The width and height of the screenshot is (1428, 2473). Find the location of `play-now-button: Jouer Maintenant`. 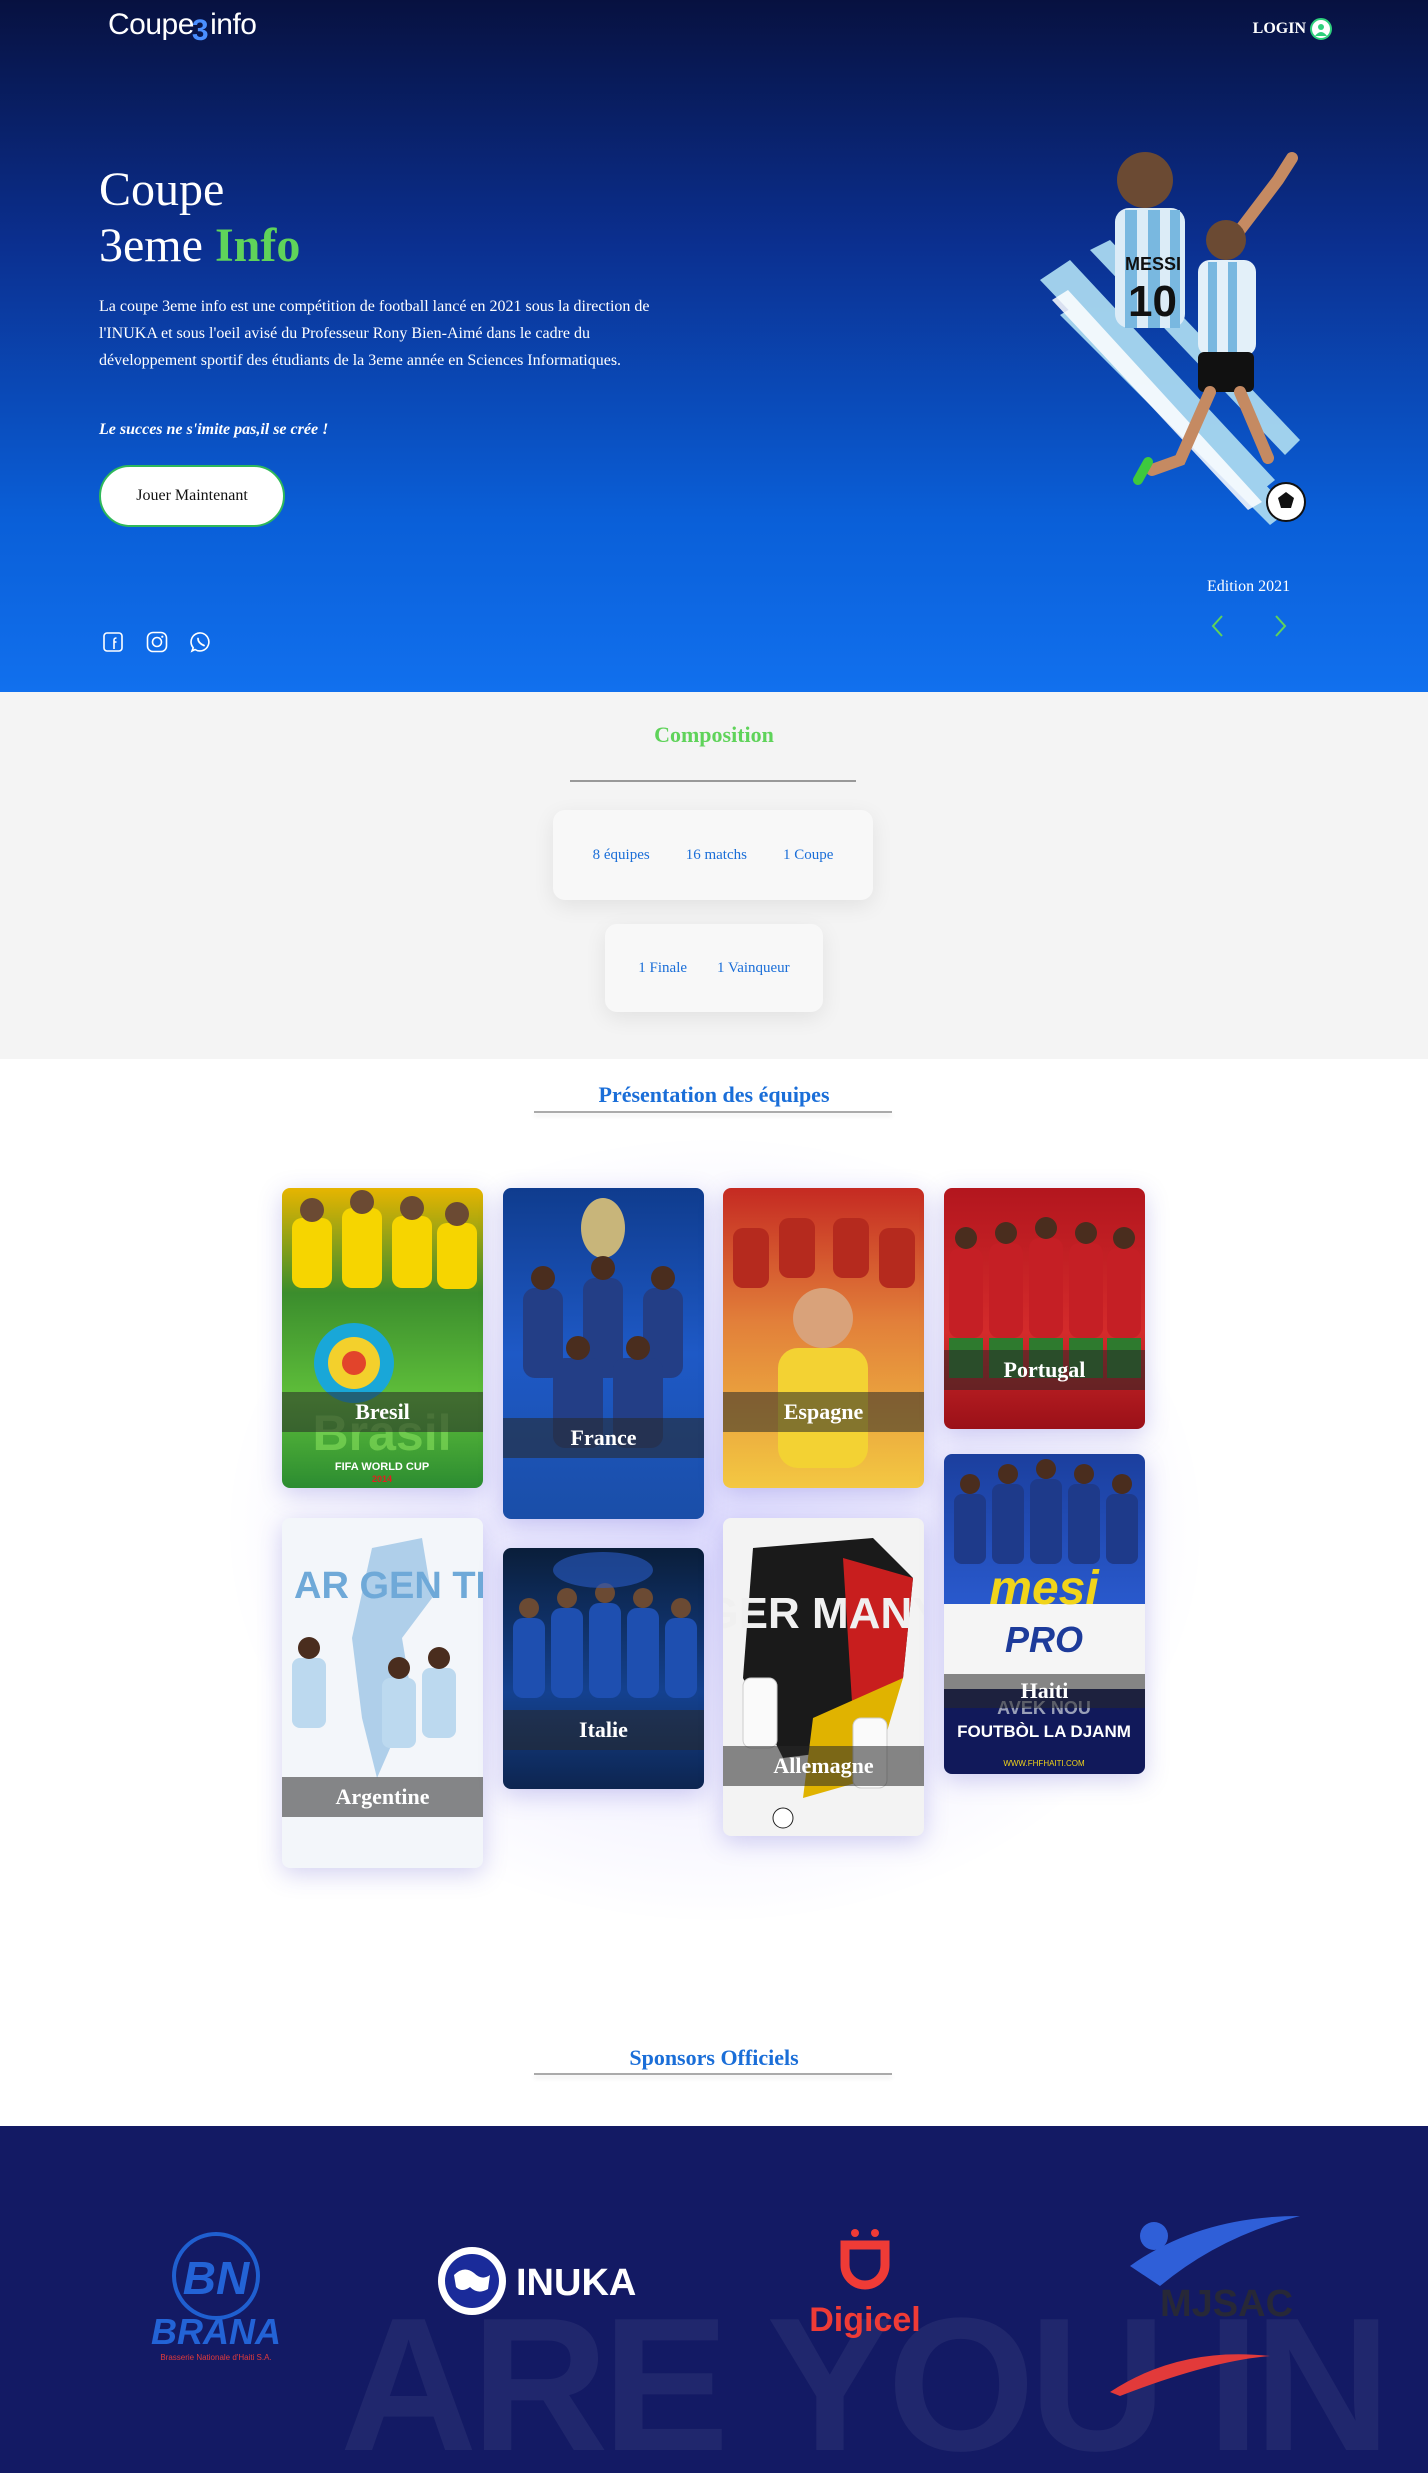

play-now-button: Jouer Maintenant is located at coordinates (192, 496).